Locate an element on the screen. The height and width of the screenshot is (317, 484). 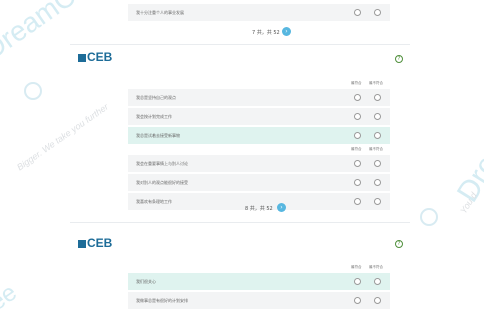
question-text: 我做事总是有很好的计划安排 is located at coordinates (162, 300).